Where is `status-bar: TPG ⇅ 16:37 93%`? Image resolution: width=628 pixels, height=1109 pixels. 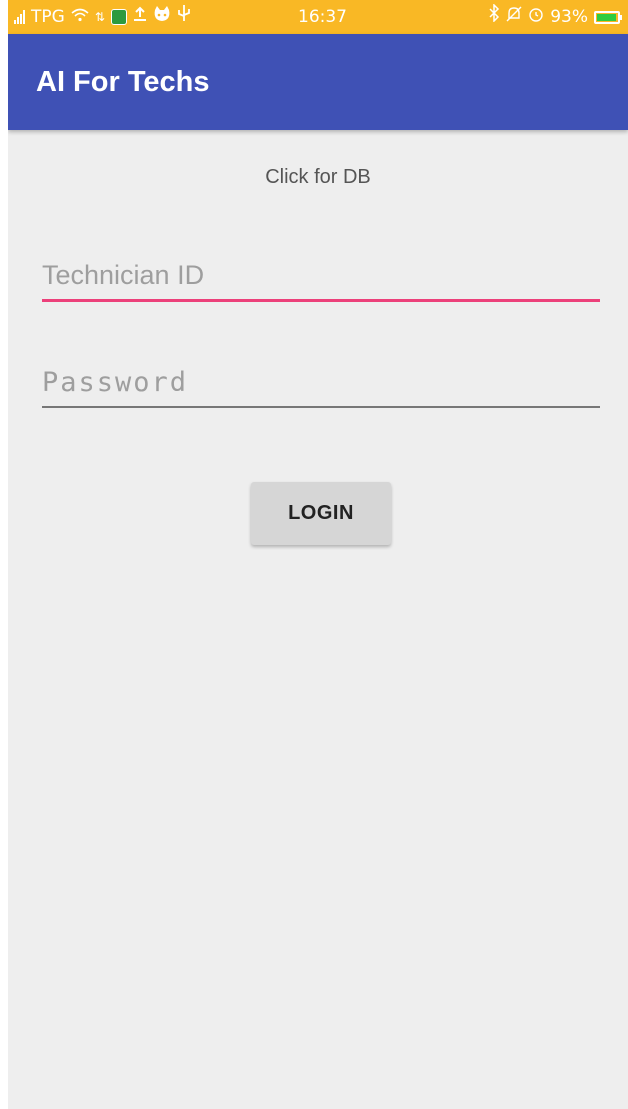 status-bar: TPG ⇅ 16:37 93% is located at coordinates (318, 17).